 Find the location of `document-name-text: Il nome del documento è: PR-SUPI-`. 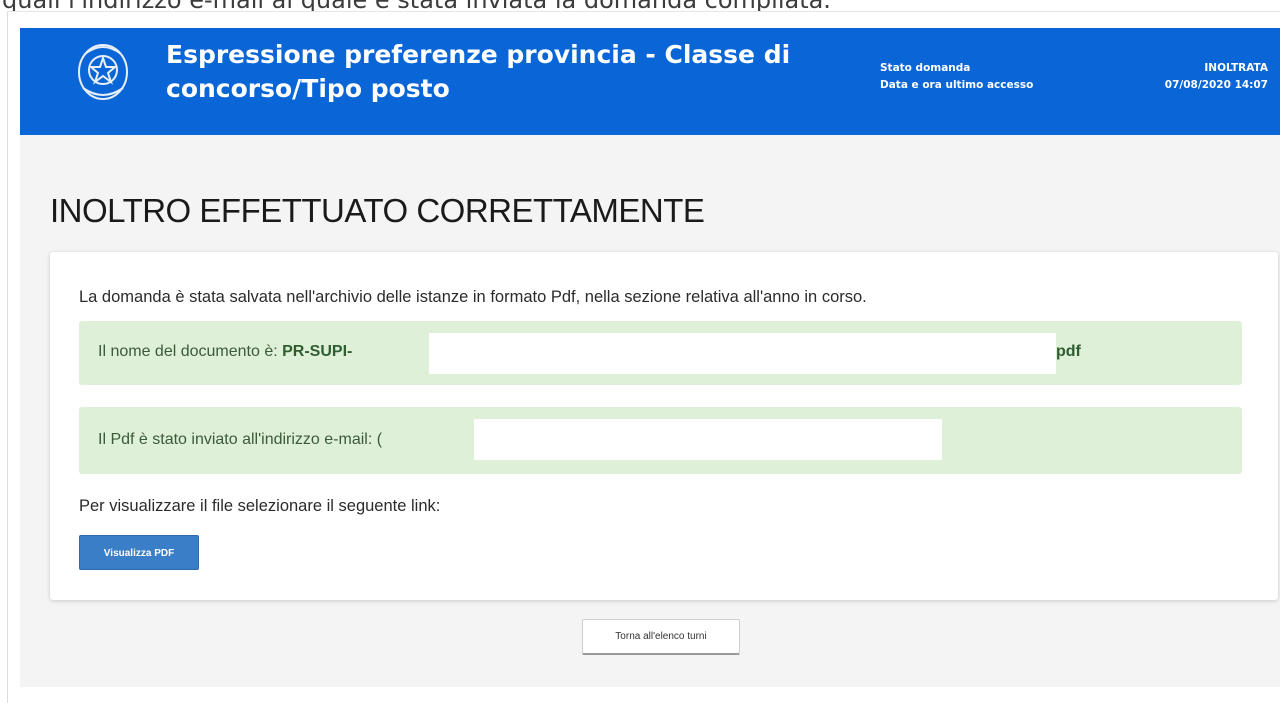

document-name-text: Il nome del documento è: PR-SUPI- is located at coordinates (225, 352).